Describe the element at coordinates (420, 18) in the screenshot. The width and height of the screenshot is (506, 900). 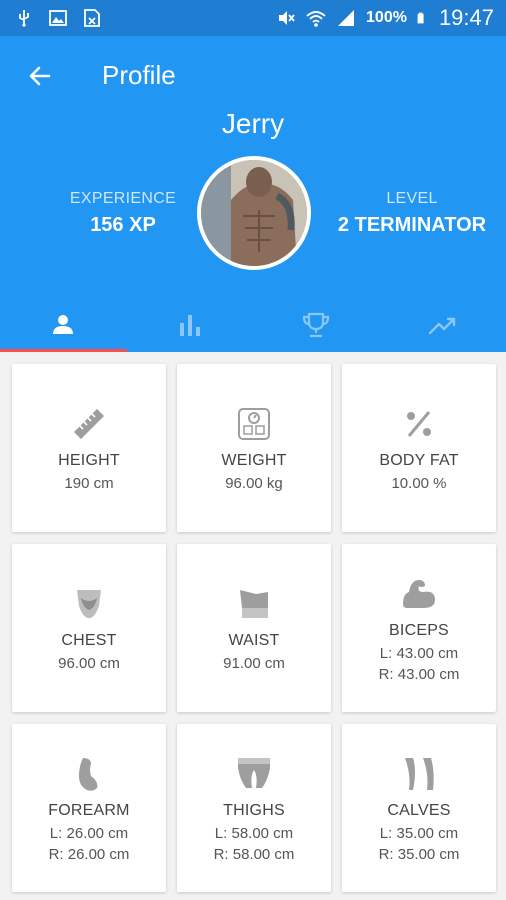
I see `battery-icon` at that location.